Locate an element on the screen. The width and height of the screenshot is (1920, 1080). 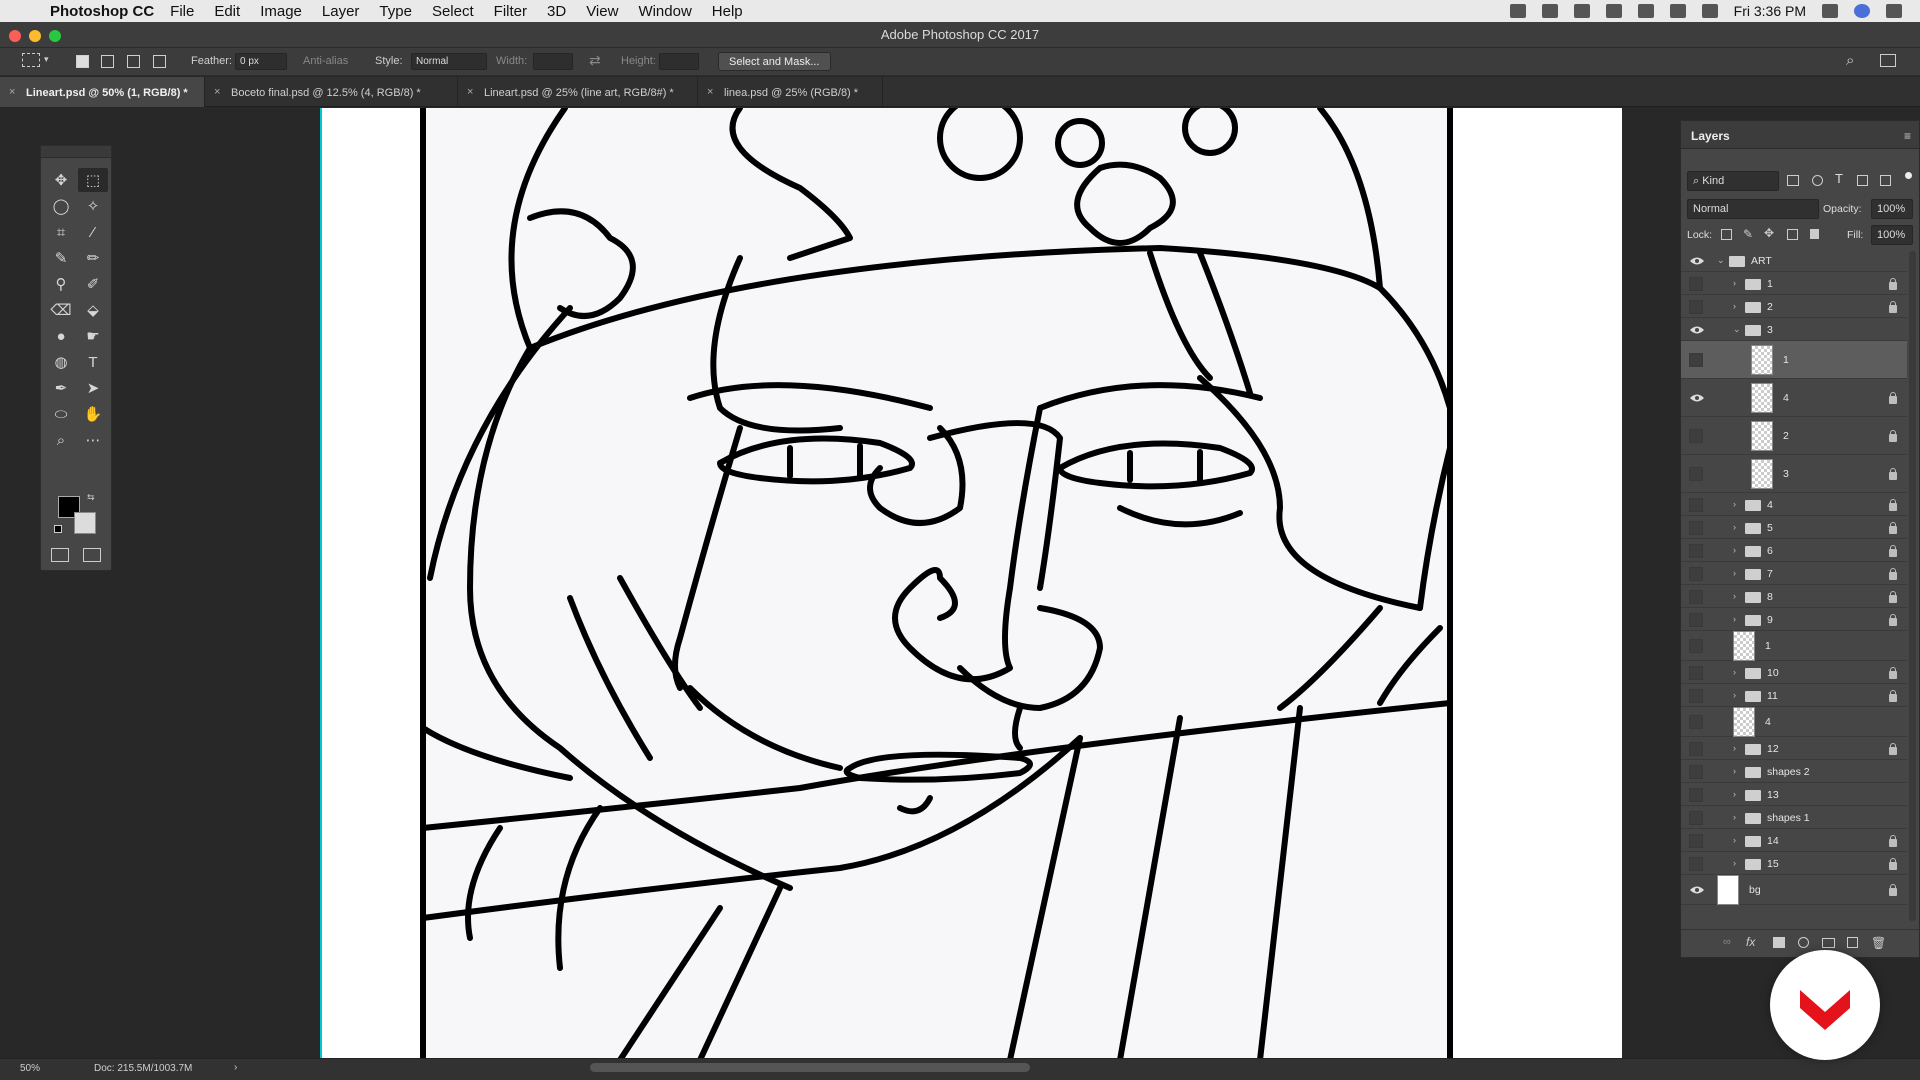
layer-row: 3 is located at coordinates (1794, 474).